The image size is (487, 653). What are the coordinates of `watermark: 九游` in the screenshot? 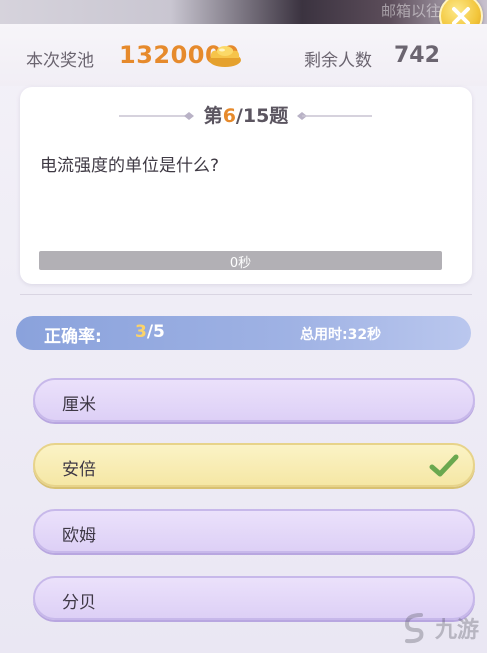 It's located at (439, 628).